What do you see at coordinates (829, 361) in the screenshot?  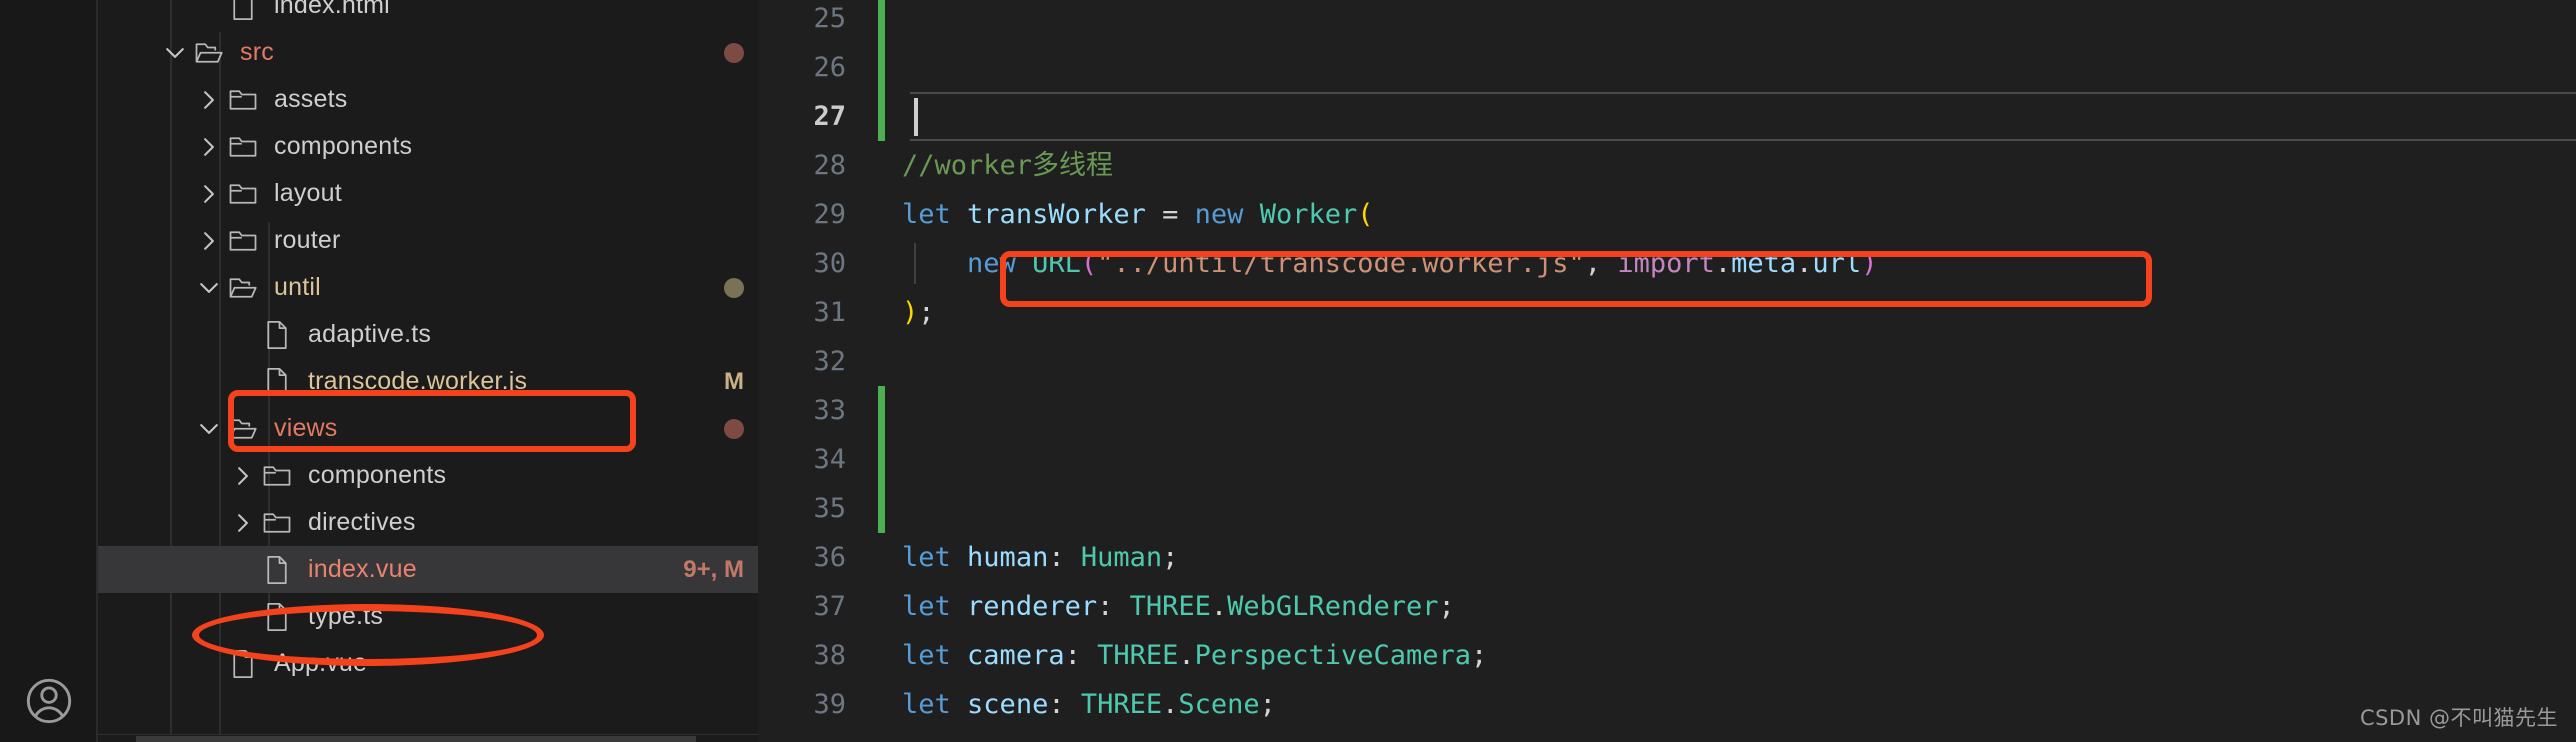 I see `line-number: 32` at bounding box center [829, 361].